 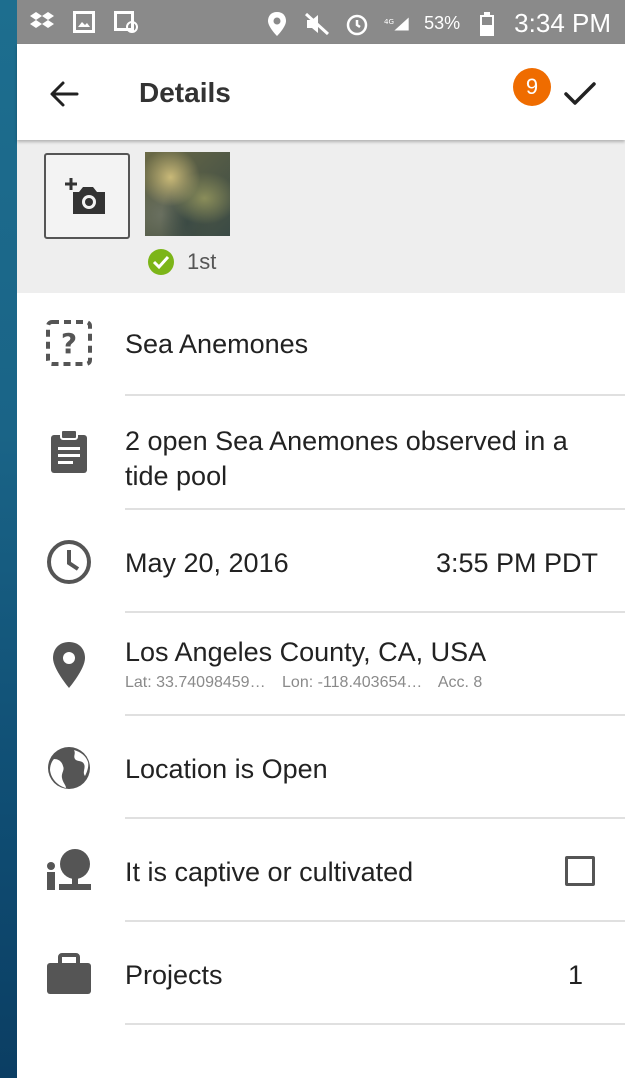 I want to click on mute-icon, so click(x=317, y=24).